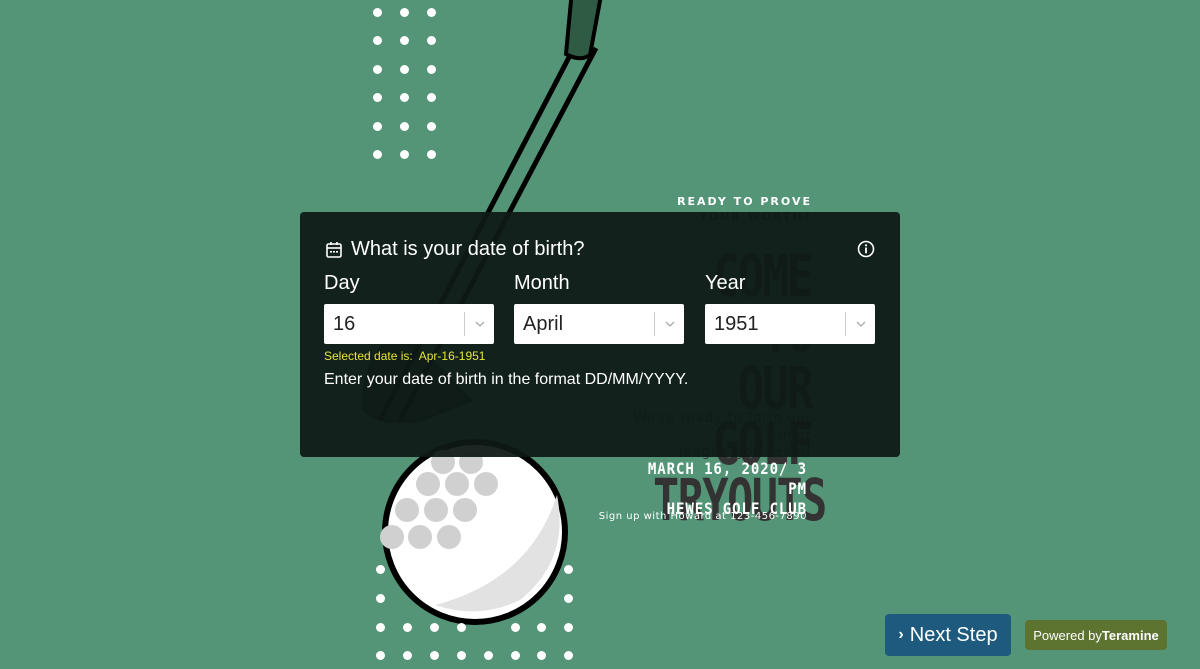 Image resolution: width=1200 pixels, height=669 pixels. I want to click on chevron-right-icon: ›, so click(901, 634).